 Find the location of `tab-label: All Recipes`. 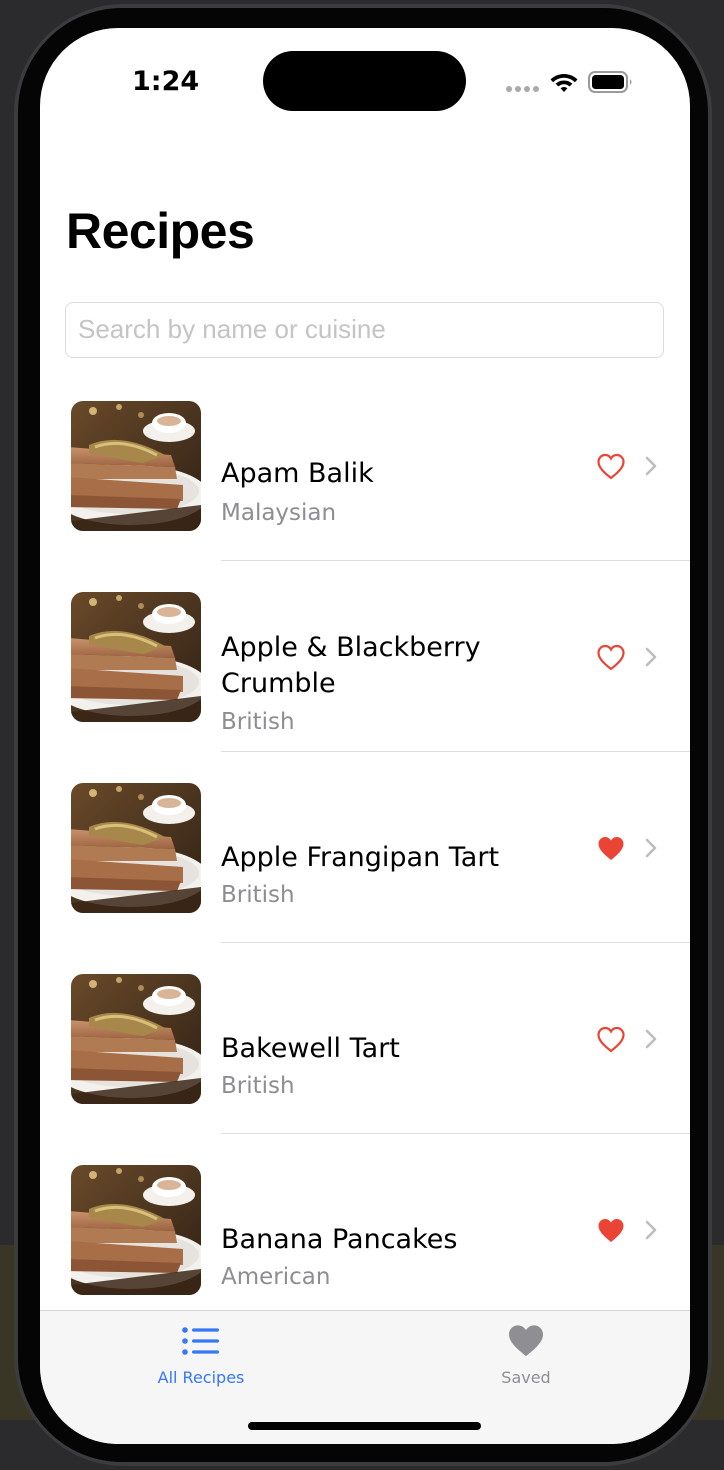

tab-label: All Recipes is located at coordinates (201, 1377).